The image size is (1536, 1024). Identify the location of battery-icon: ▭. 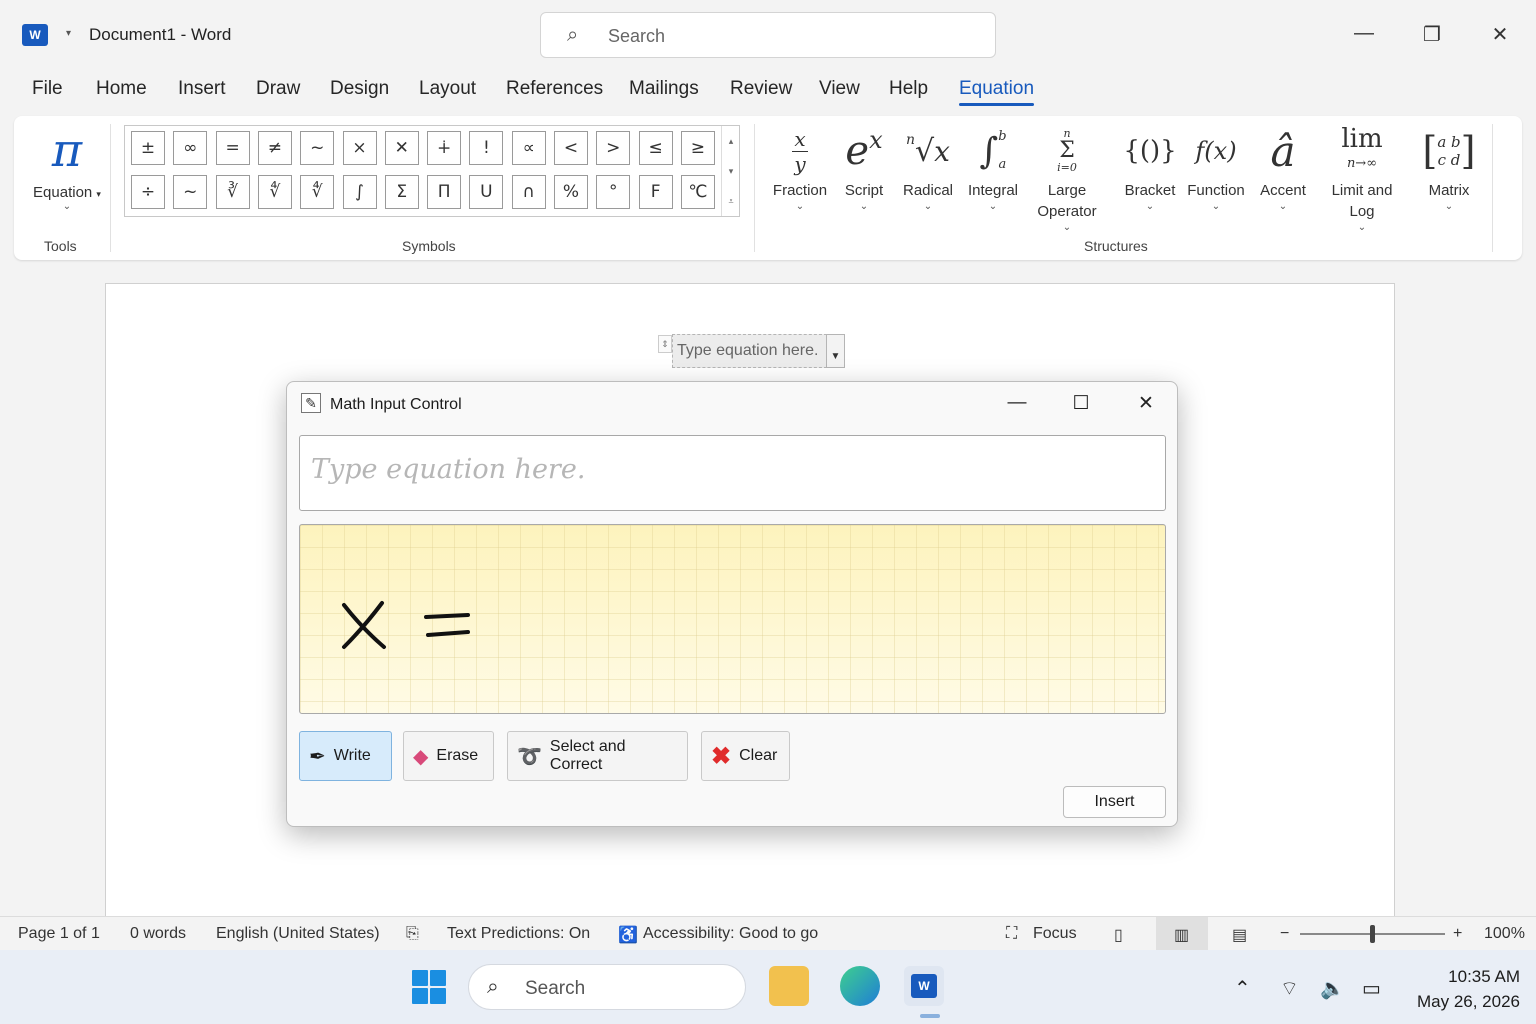
(1371, 988).